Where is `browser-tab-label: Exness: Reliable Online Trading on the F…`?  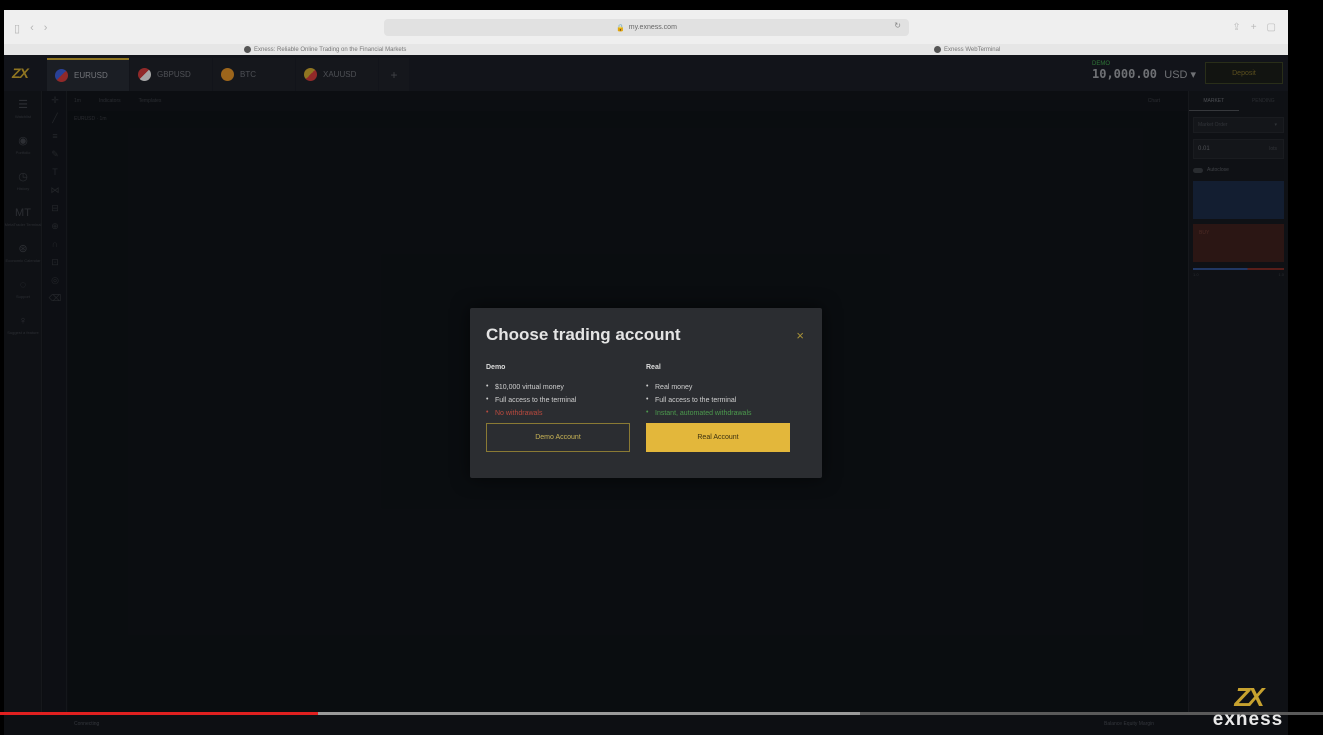
browser-tab-label: Exness: Reliable Online Trading on the F… is located at coordinates (330, 50).